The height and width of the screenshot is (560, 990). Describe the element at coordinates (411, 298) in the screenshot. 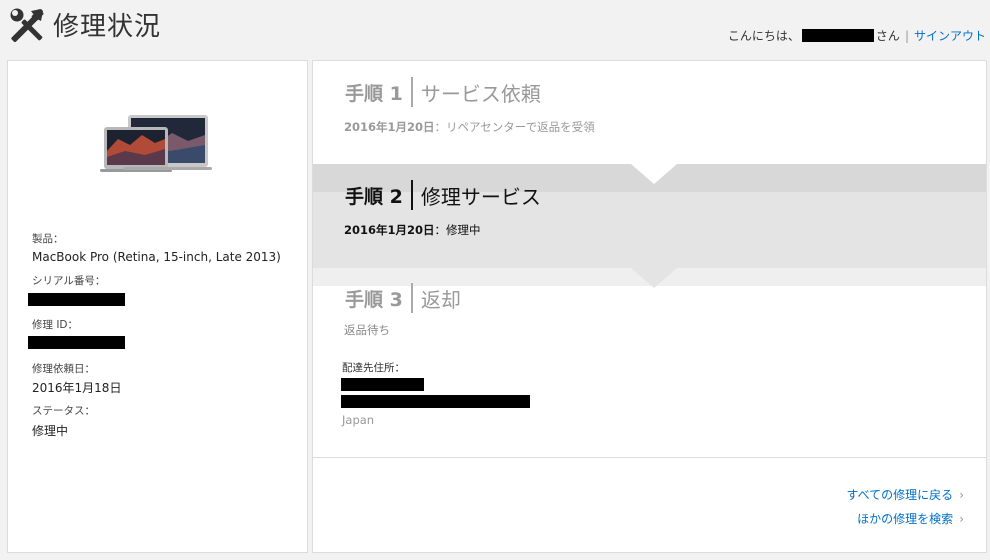

I see `step-3-divider` at that location.